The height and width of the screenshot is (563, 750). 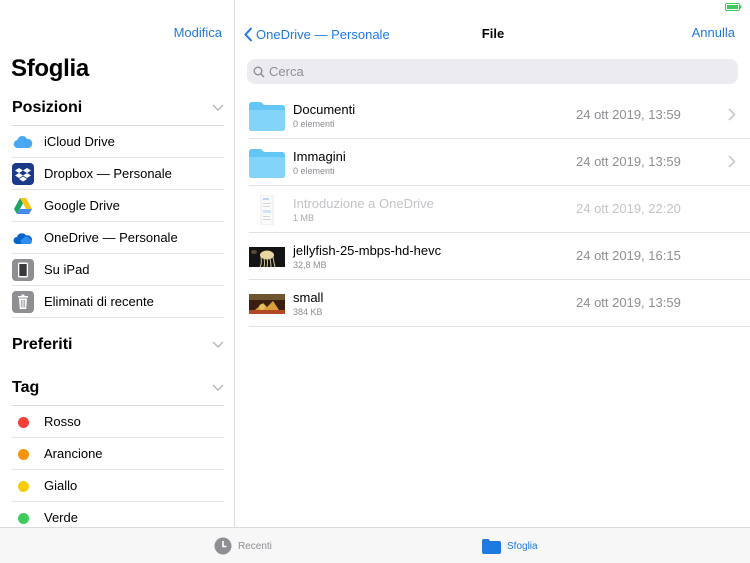 What do you see at coordinates (82, 205) in the screenshot?
I see `sidebar-item-label: Google Drive` at bounding box center [82, 205].